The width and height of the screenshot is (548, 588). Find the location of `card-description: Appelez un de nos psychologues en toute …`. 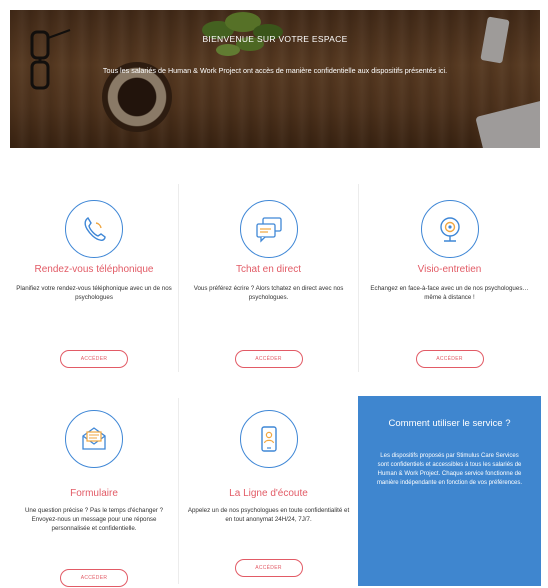

card-description: Appelez un de nos psychologues en toute … is located at coordinates (268, 515).